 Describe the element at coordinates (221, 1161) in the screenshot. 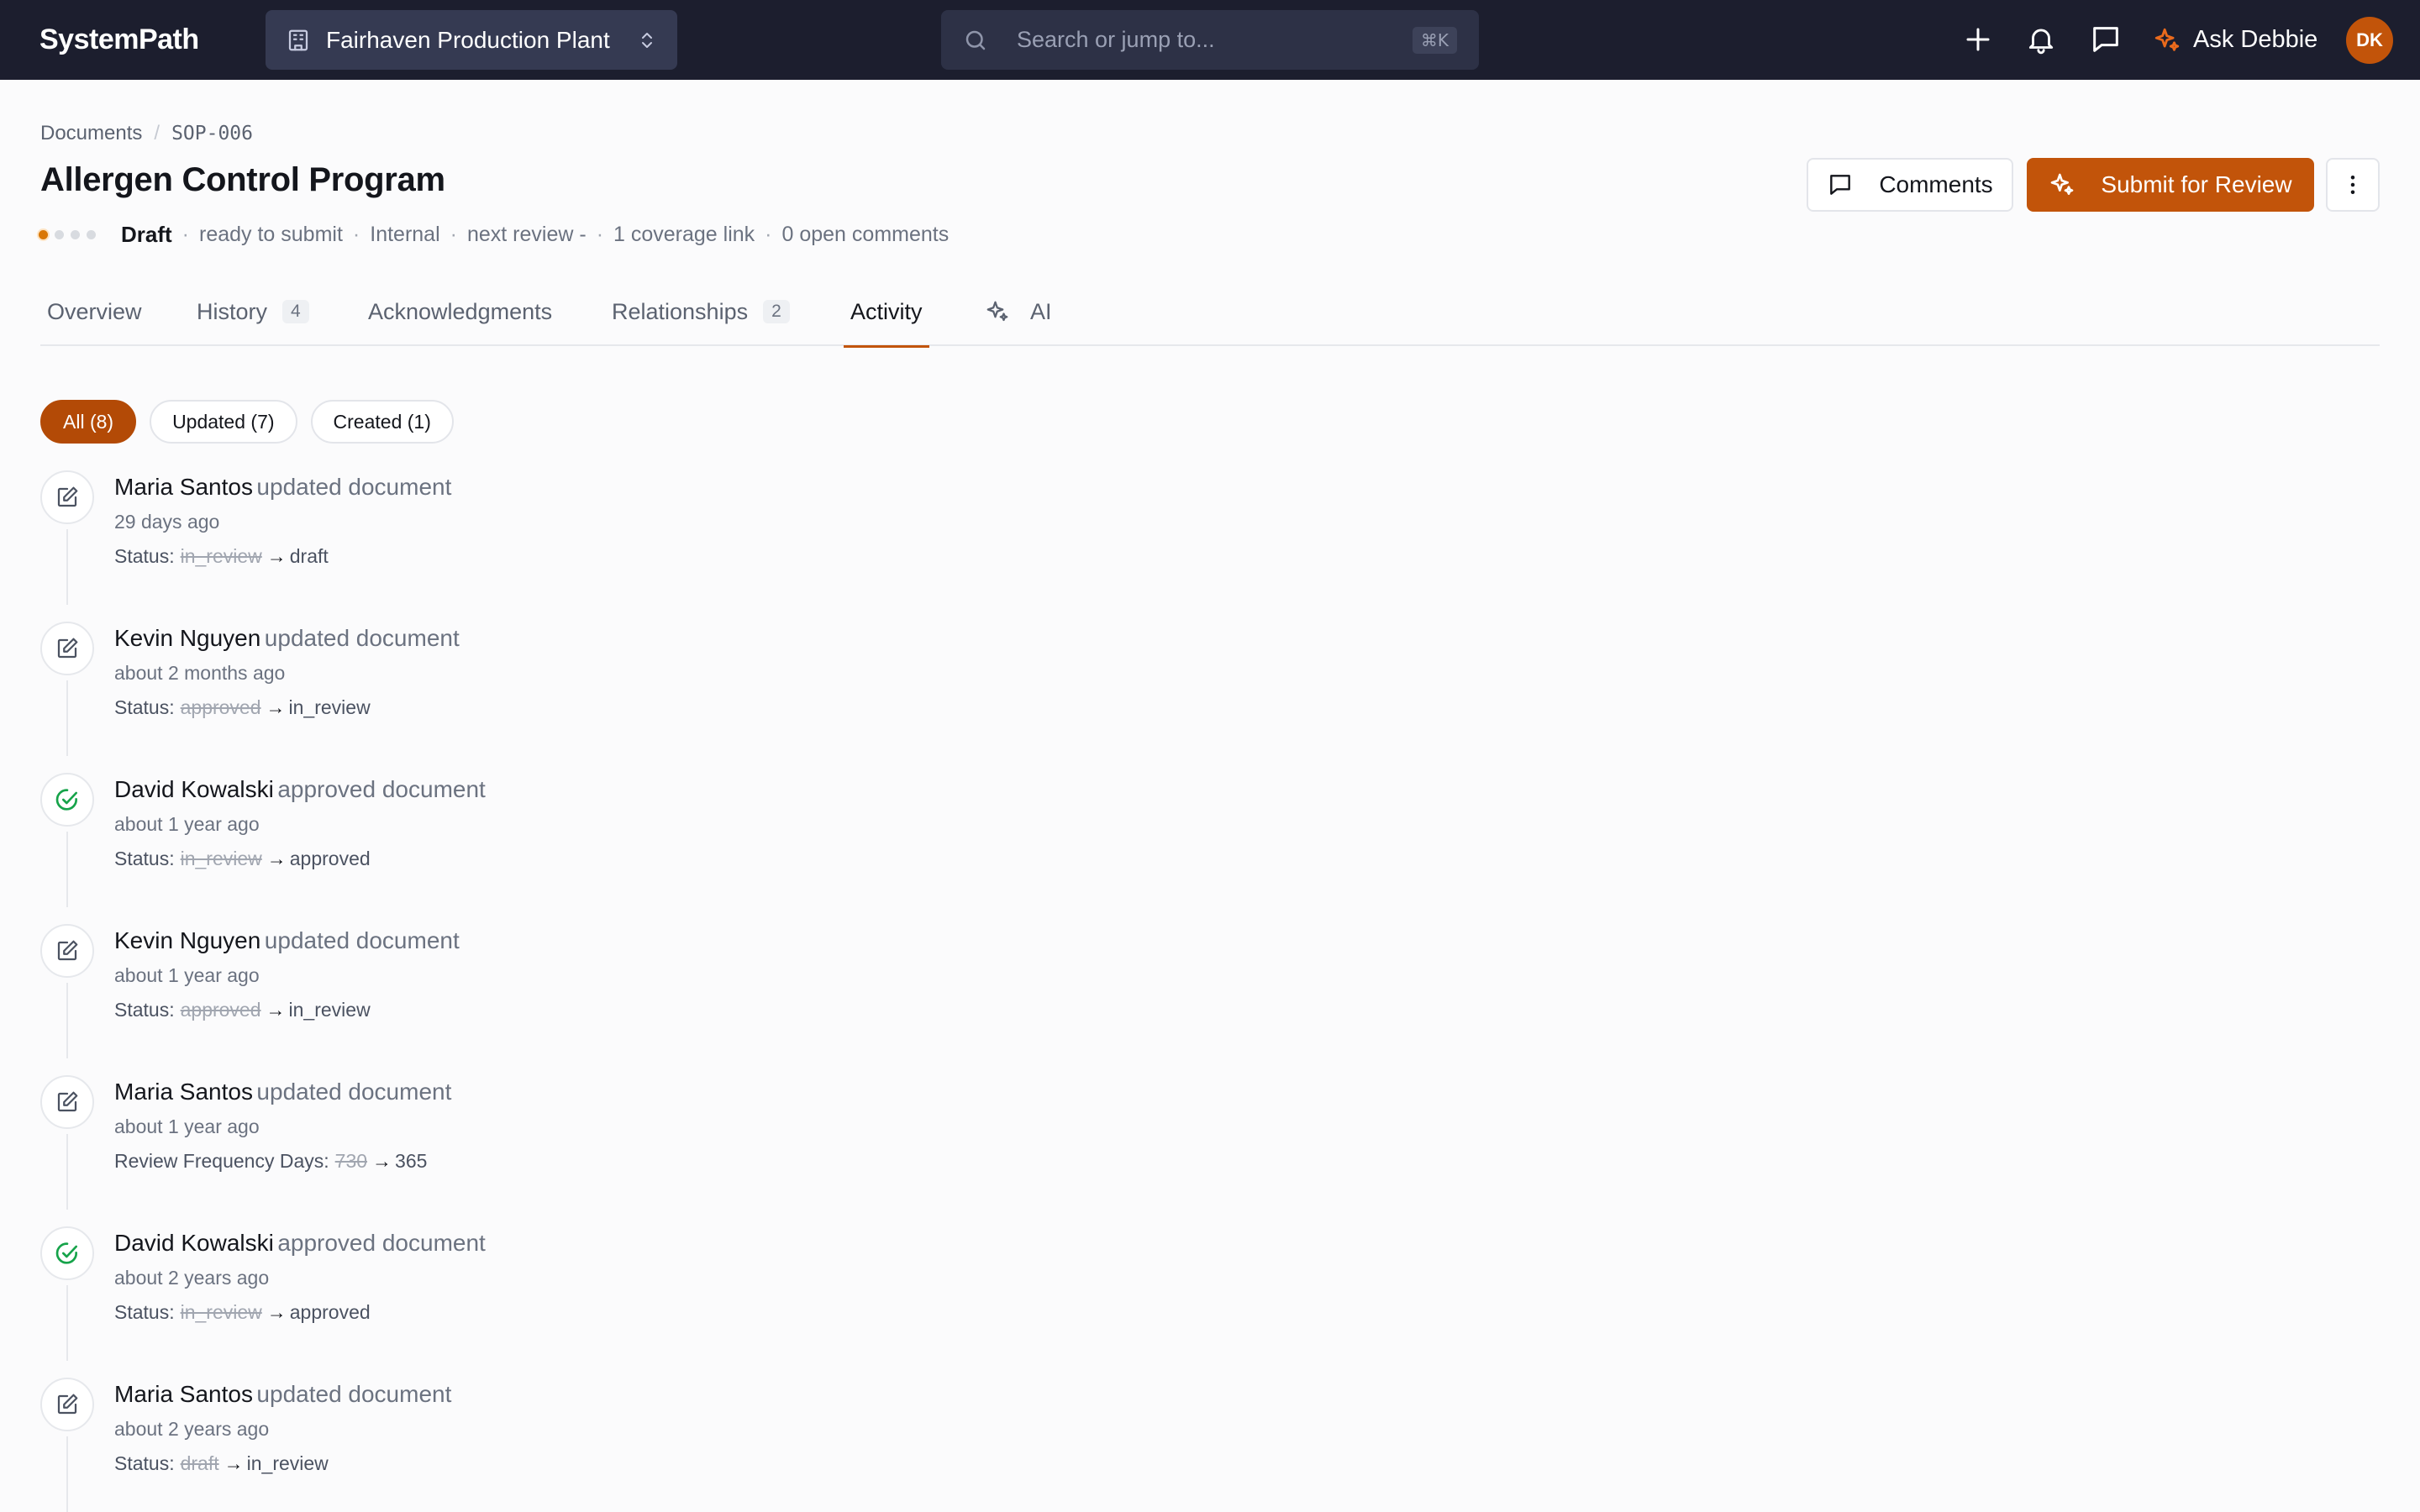

I see `change-field: Review Frequency Days:` at that location.